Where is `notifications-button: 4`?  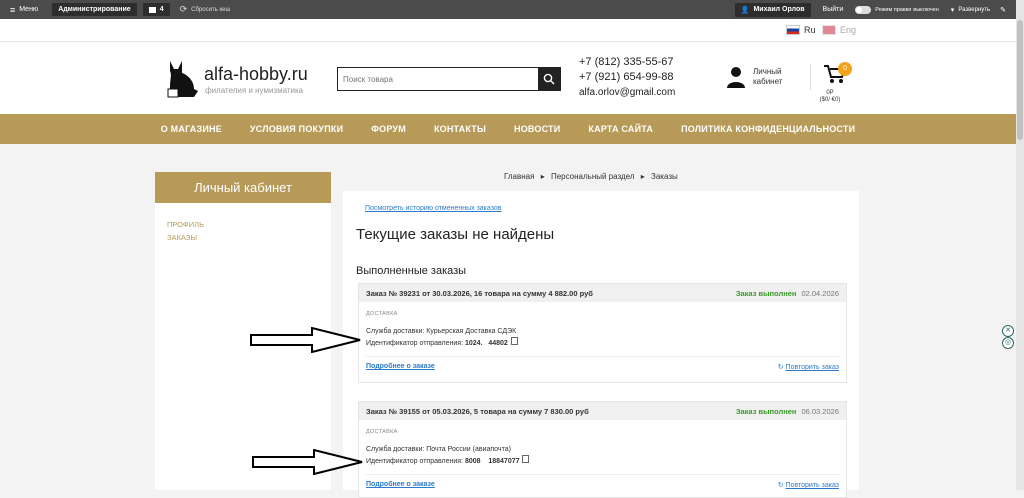 notifications-button: 4 is located at coordinates (156, 9).